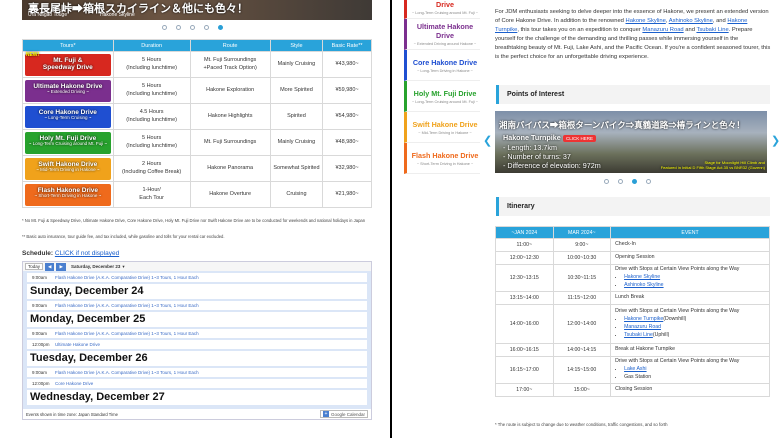 The height and width of the screenshot is (438, 780). I want to click on col-style: Style, so click(296, 45).